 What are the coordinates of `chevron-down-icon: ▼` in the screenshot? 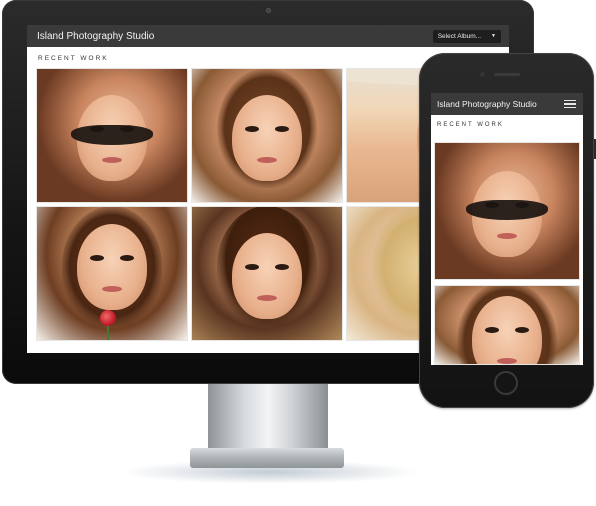 It's located at (493, 36).